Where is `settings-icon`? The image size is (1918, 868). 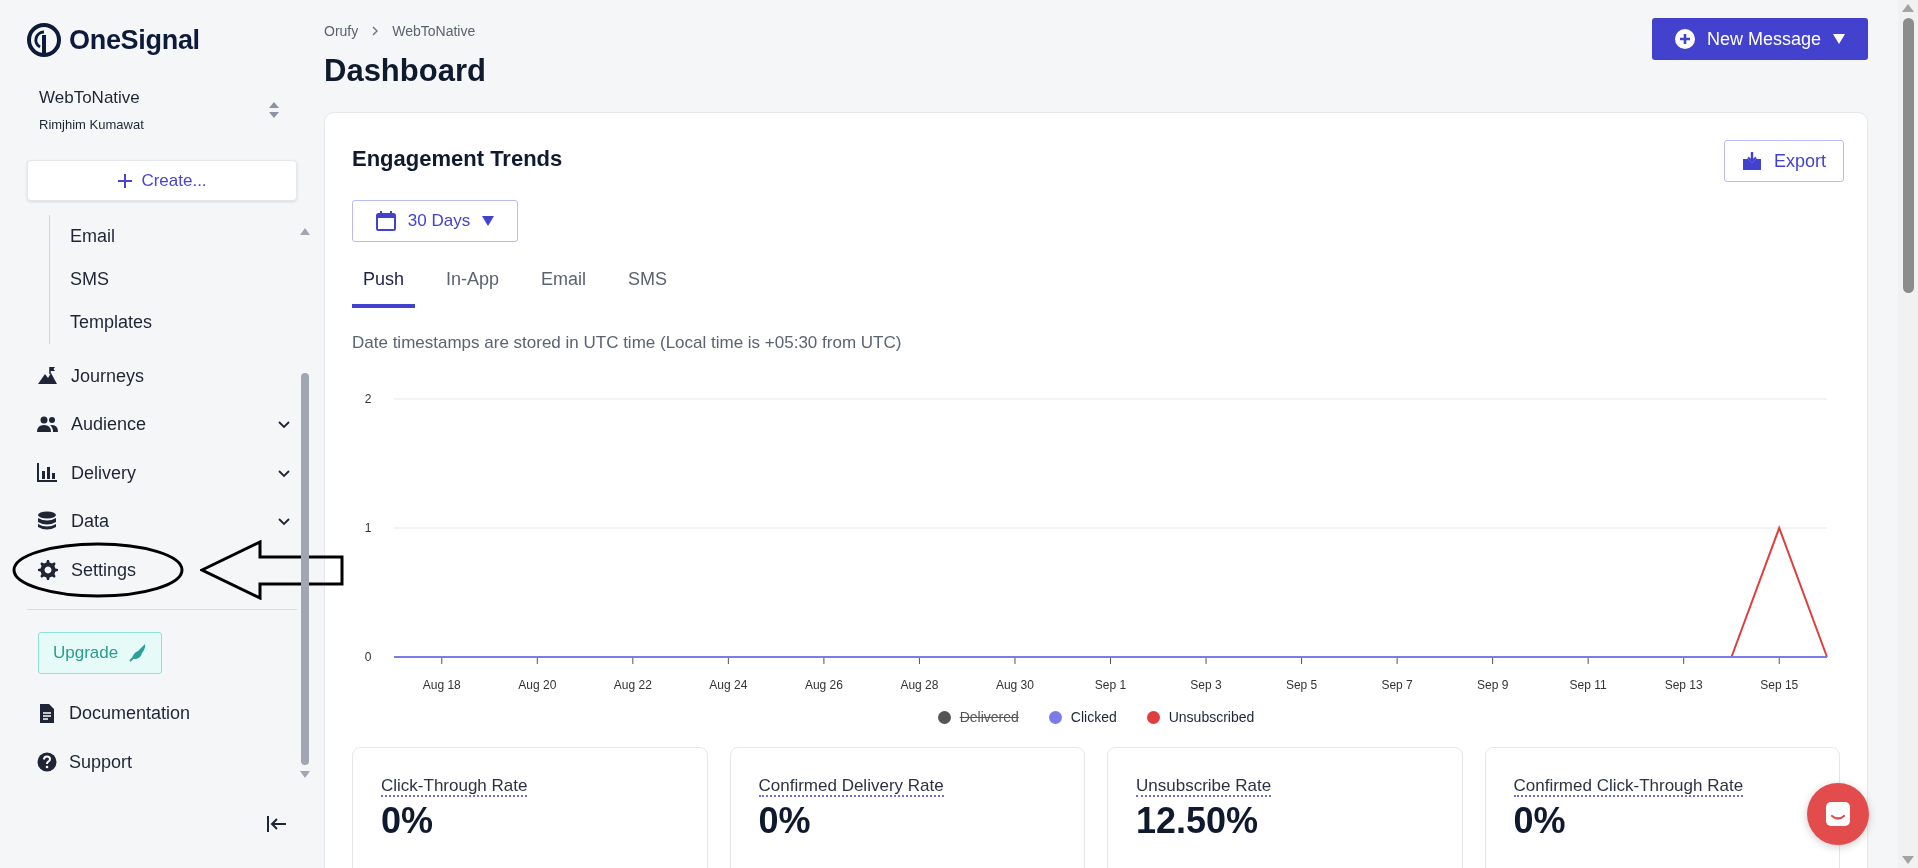
settings-icon is located at coordinates (48, 570).